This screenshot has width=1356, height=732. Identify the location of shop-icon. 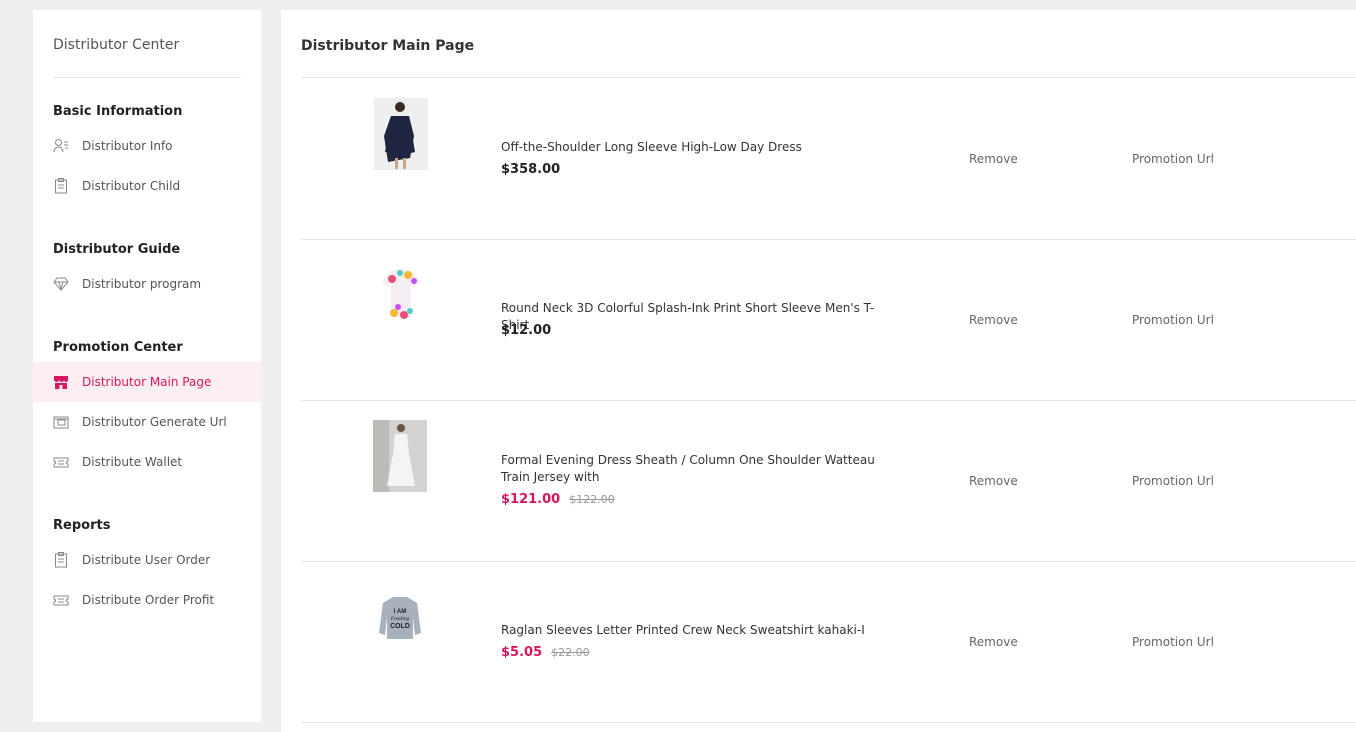
(61, 382).